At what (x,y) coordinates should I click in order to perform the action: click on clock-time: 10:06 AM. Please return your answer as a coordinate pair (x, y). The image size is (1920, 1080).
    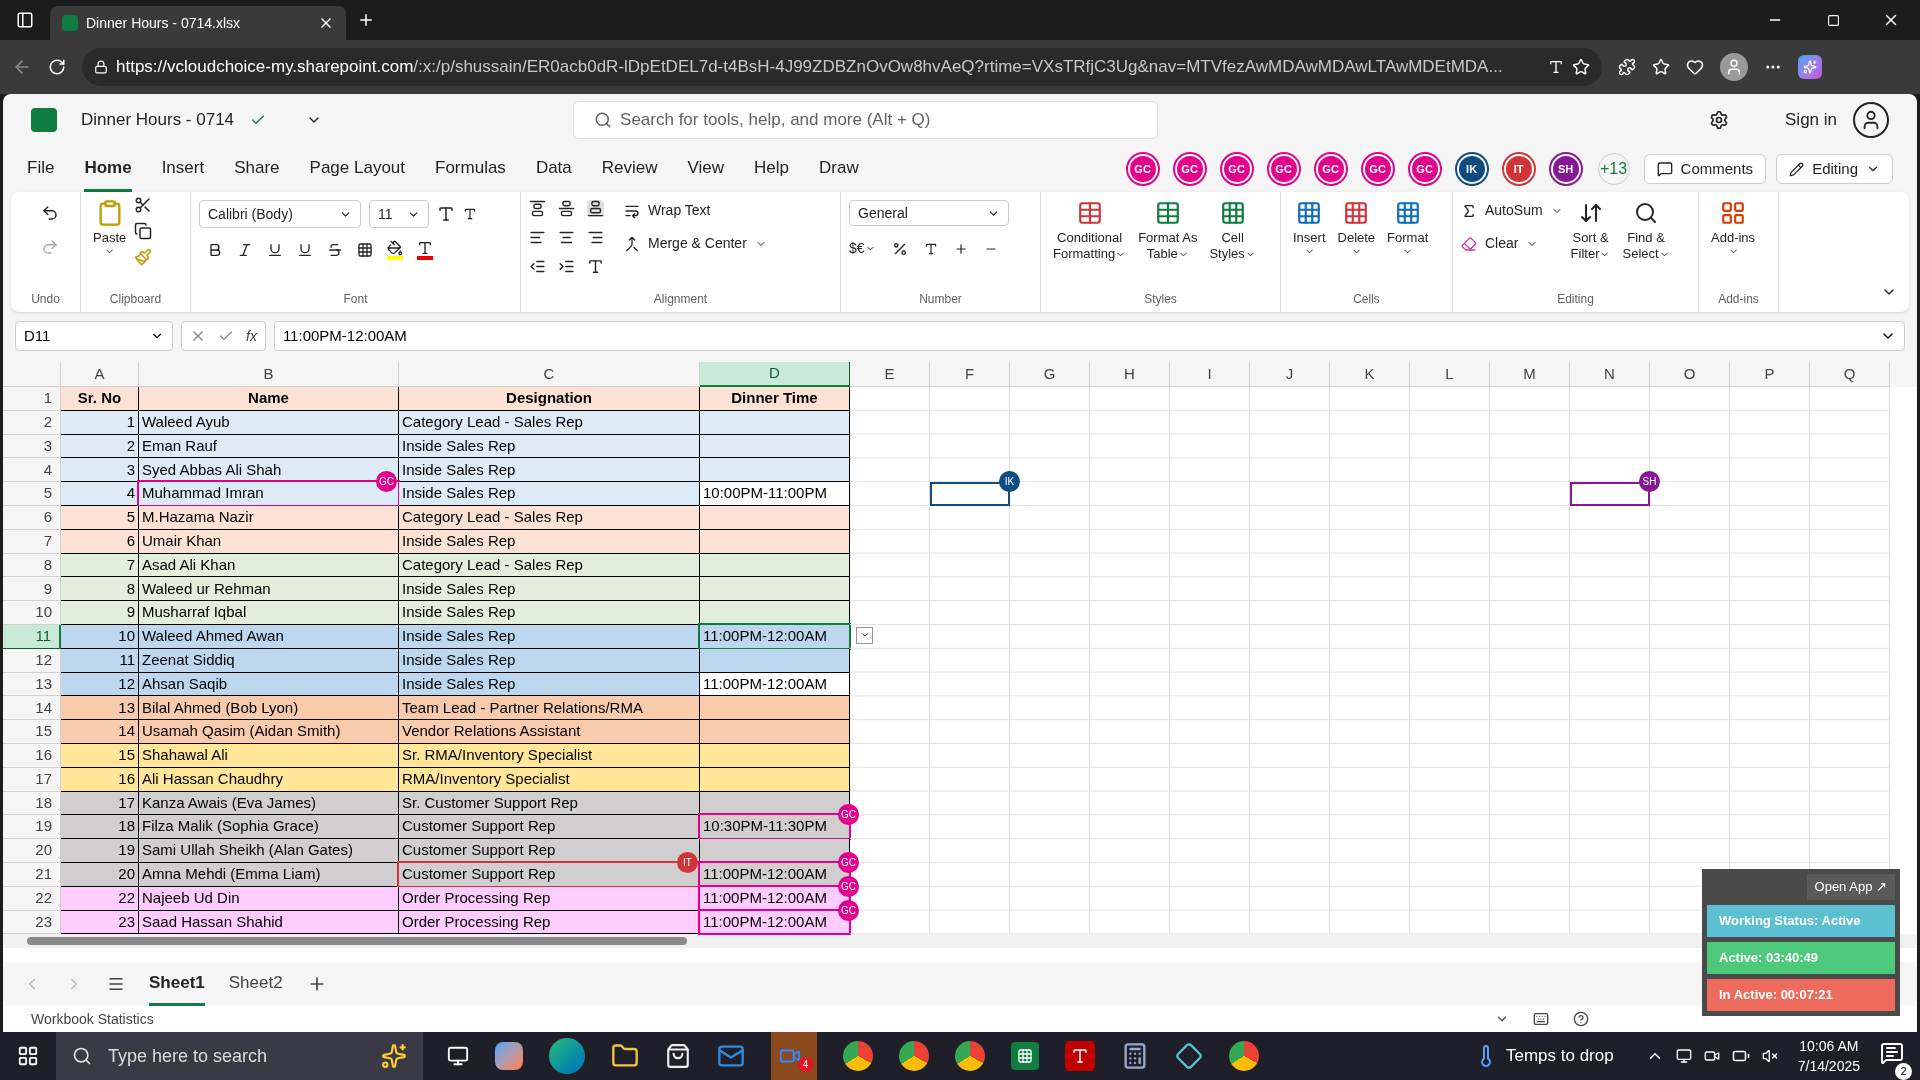
    Looking at the image, I should click on (1829, 1046).